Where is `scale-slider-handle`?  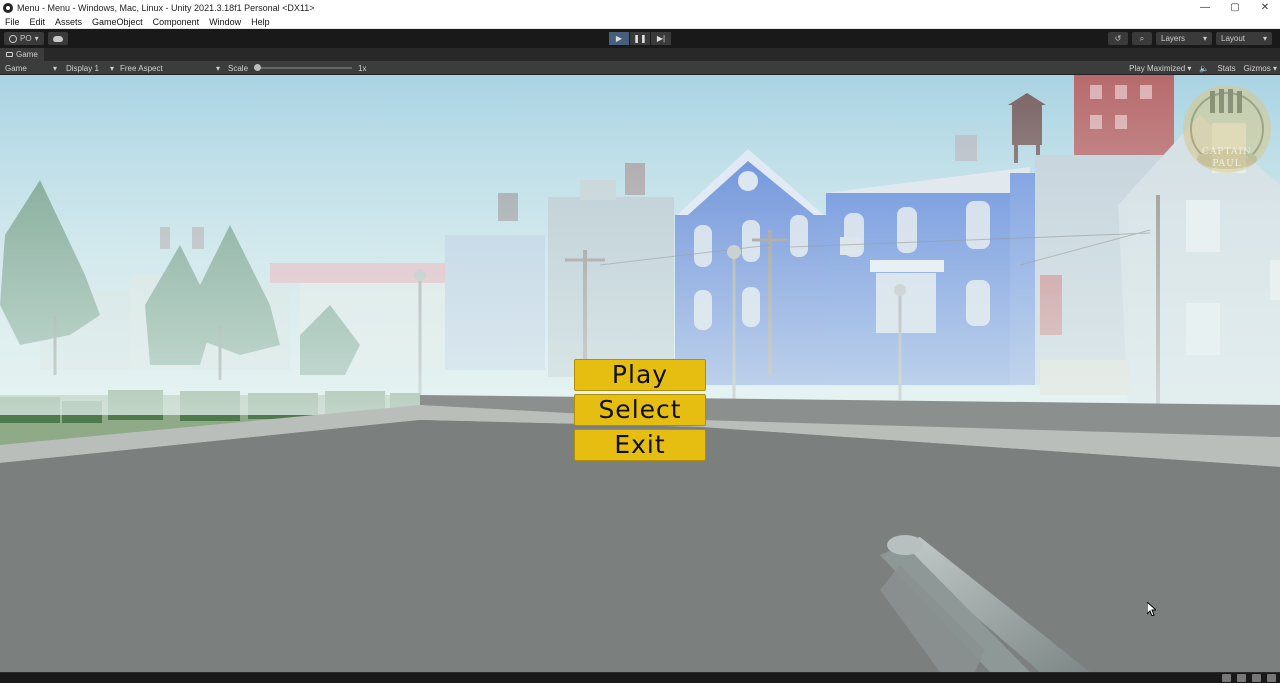
scale-slider-handle is located at coordinates (258, 67).